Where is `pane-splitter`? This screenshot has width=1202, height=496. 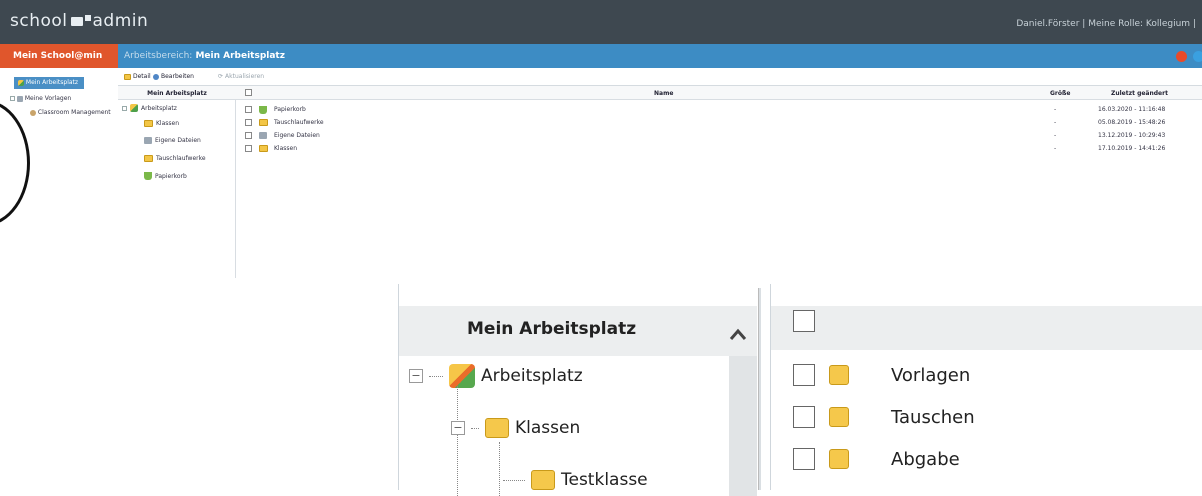 pane-splitter is located at coordinates (759, 389).